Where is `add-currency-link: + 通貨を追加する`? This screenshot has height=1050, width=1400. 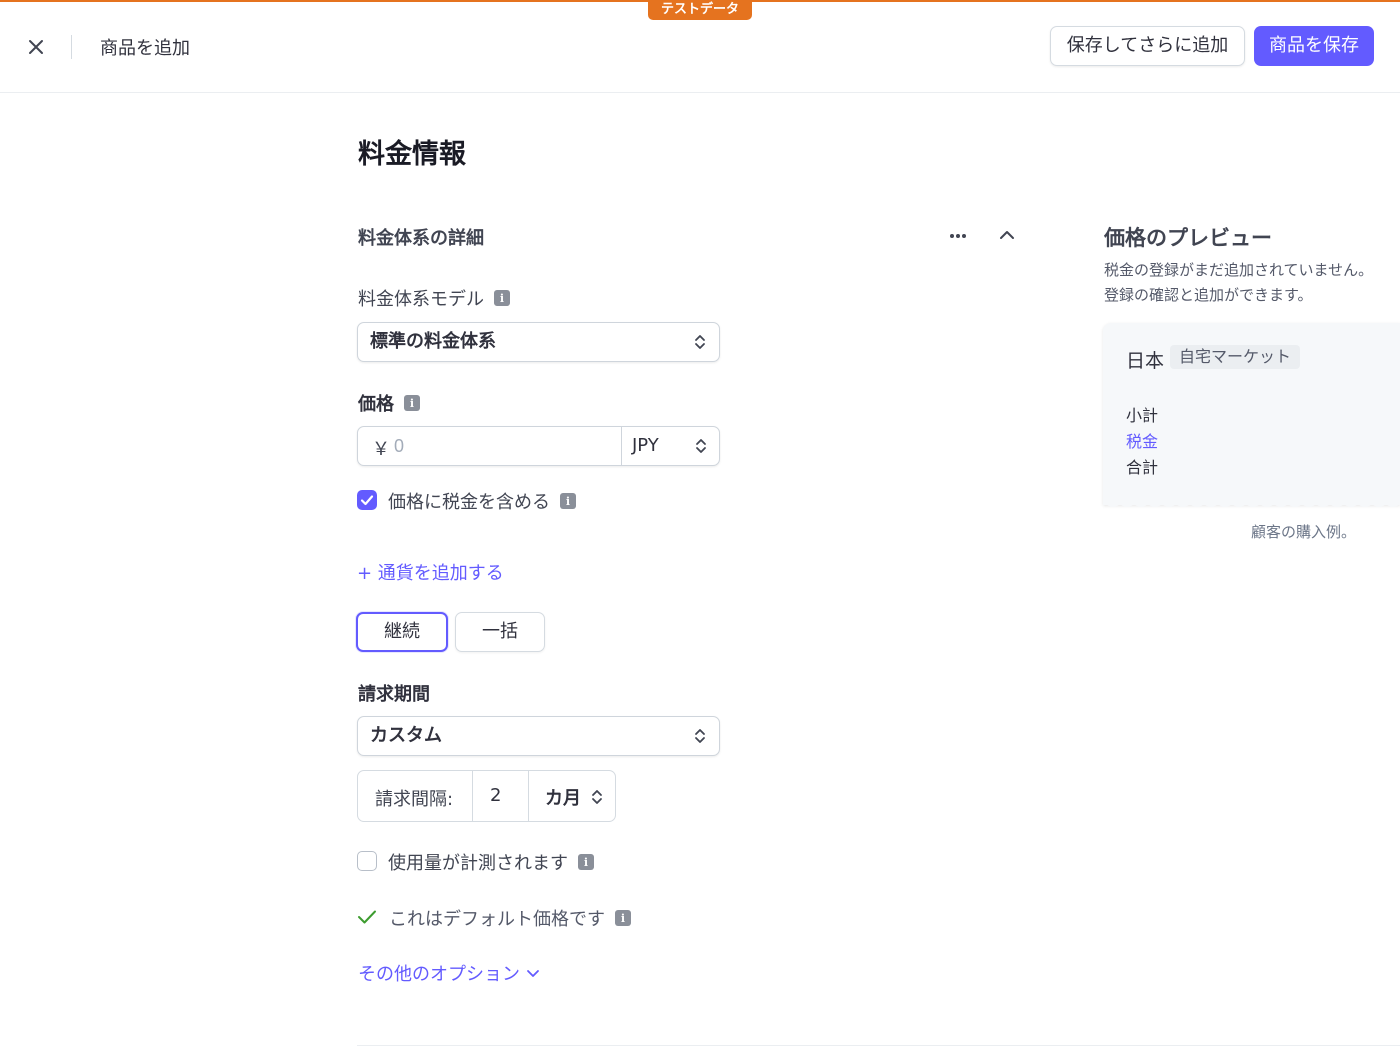
add-currency-link: + 通貨を追加する is located at coordinates (430, 572).